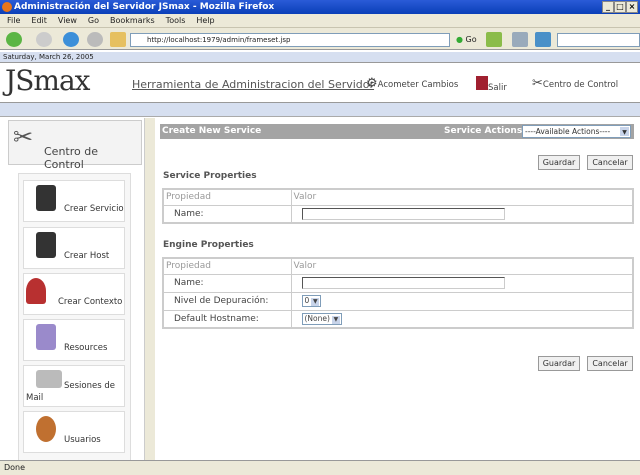  I want to click on minimize-button: _, so click(608, 7).